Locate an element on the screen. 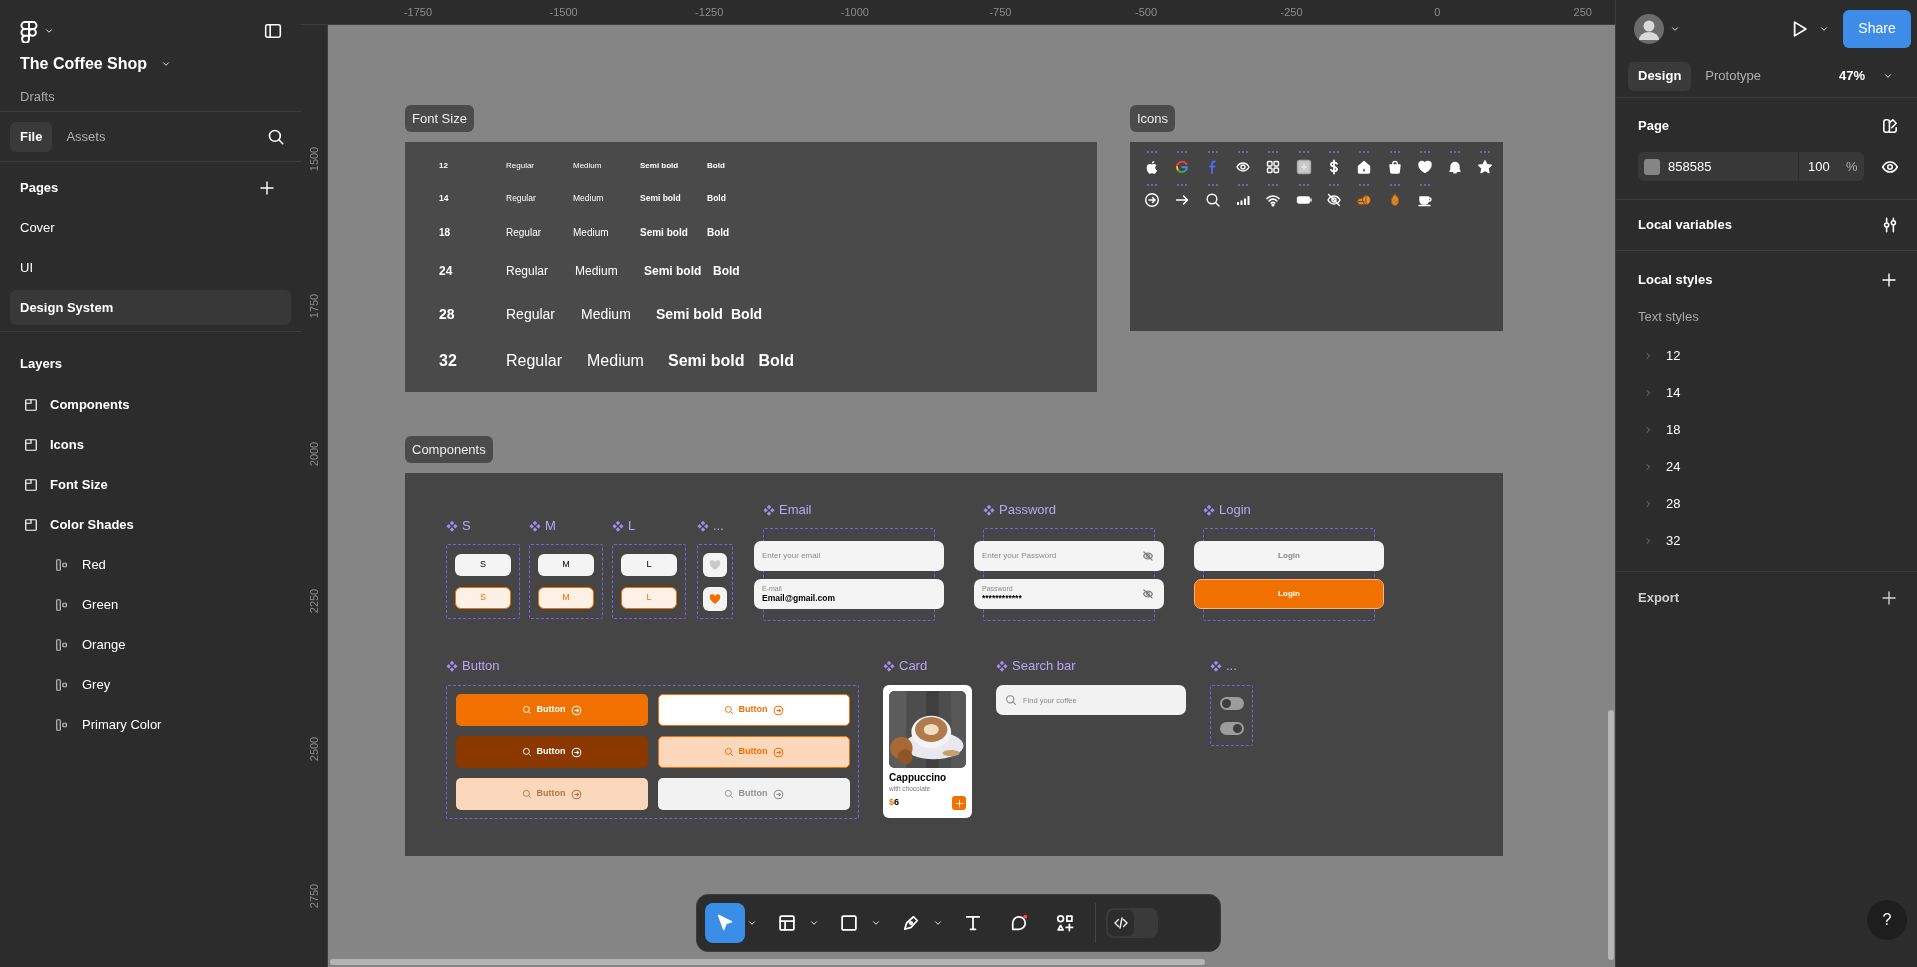 The width and height of the screenshot is (1917, 967). page-item: UI is located at coordinates (150, 267).